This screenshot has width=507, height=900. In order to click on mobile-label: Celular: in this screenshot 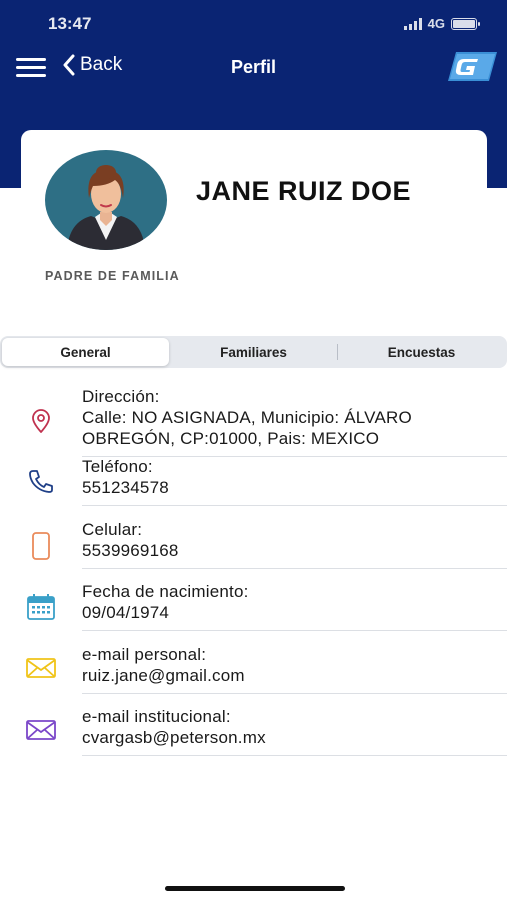, I will do `click(112, 529)`.